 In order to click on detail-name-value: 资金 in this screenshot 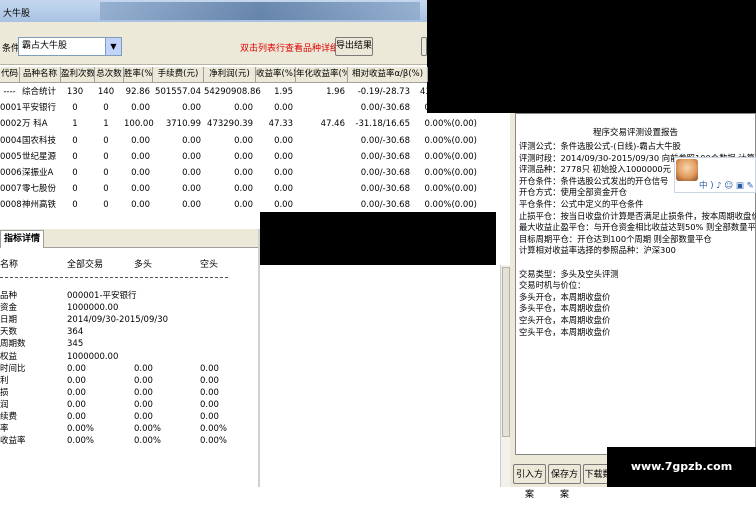, I will do `click(9, 308)`.